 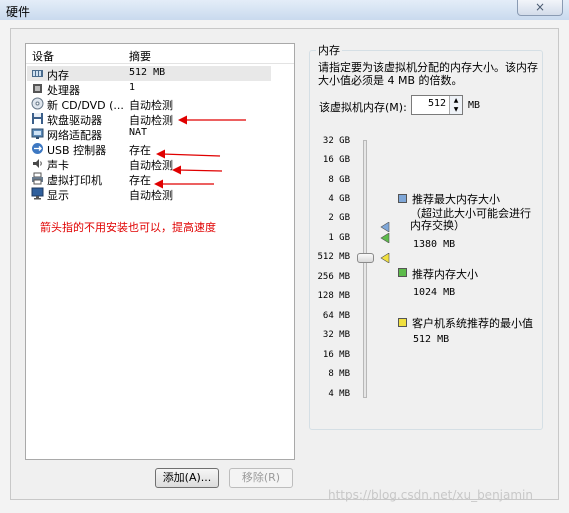 What do you see at coordinates (197, 170) in the screenshot?
I see `annotation-arrow-sound` at bounding box center [197, 170].